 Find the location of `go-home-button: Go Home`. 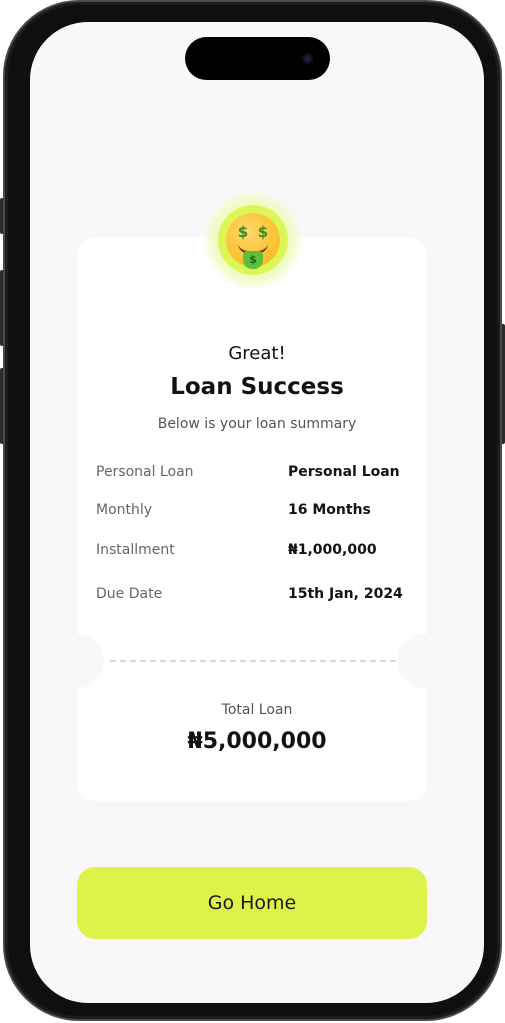

go-home-button: Go Home is located at coordinates (252, 903).